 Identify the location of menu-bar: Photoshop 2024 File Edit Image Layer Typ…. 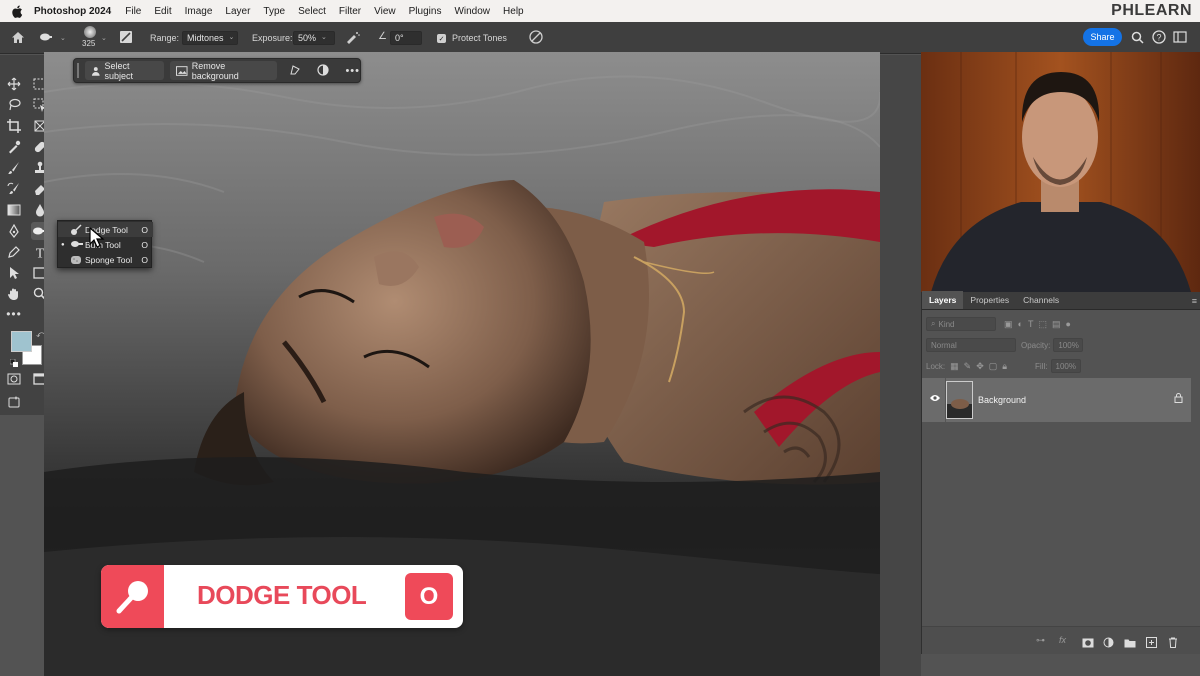
(600, 11).